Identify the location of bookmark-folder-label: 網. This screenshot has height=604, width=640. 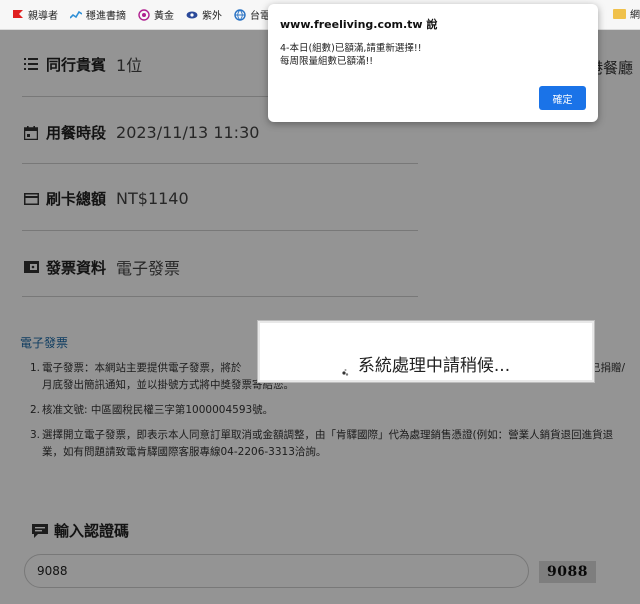
(635, 15).